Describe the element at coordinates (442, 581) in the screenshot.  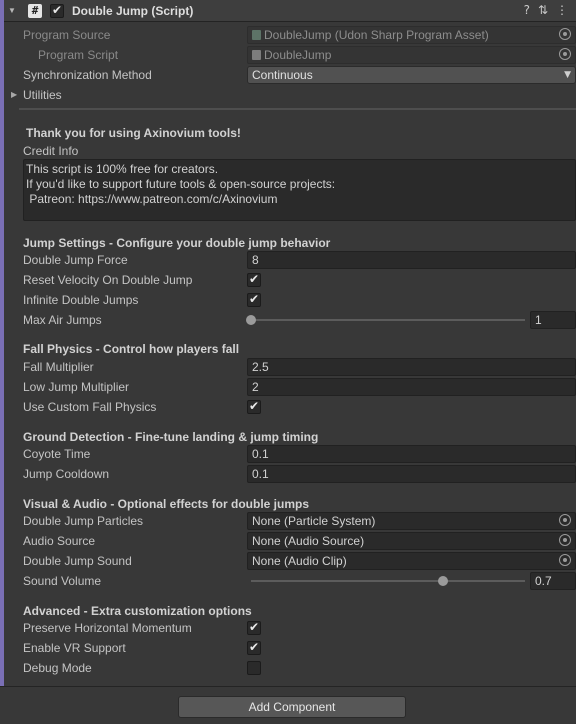
I see `sound-volume-slider-thumb` at that location.